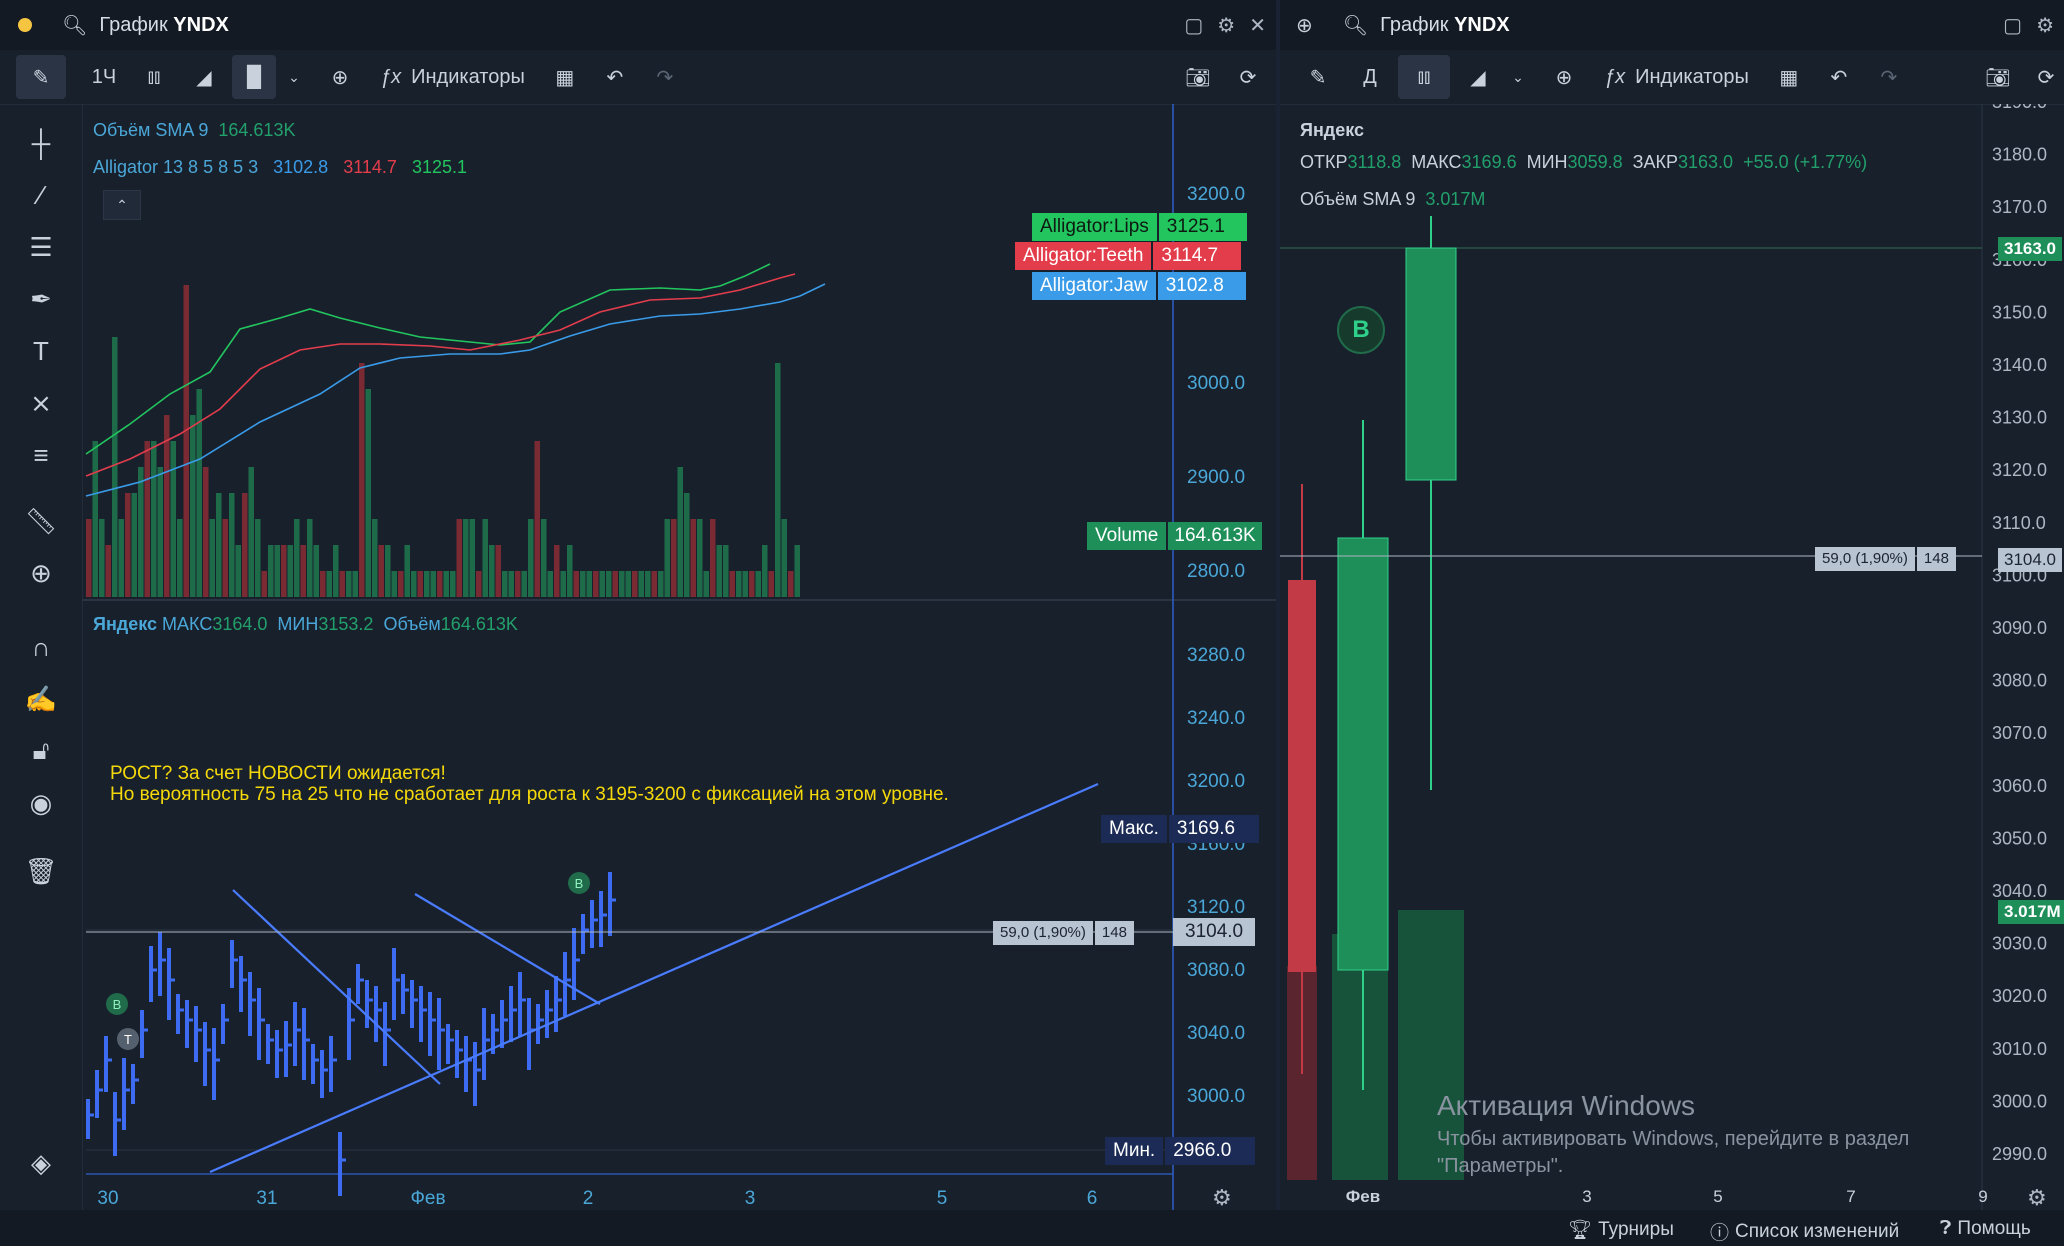 The width and height of the screenshot is (2064, 1246). Describe the element at coordinates (1257, 25) in the screenshot. I see `close-icon: ✕` at that location.